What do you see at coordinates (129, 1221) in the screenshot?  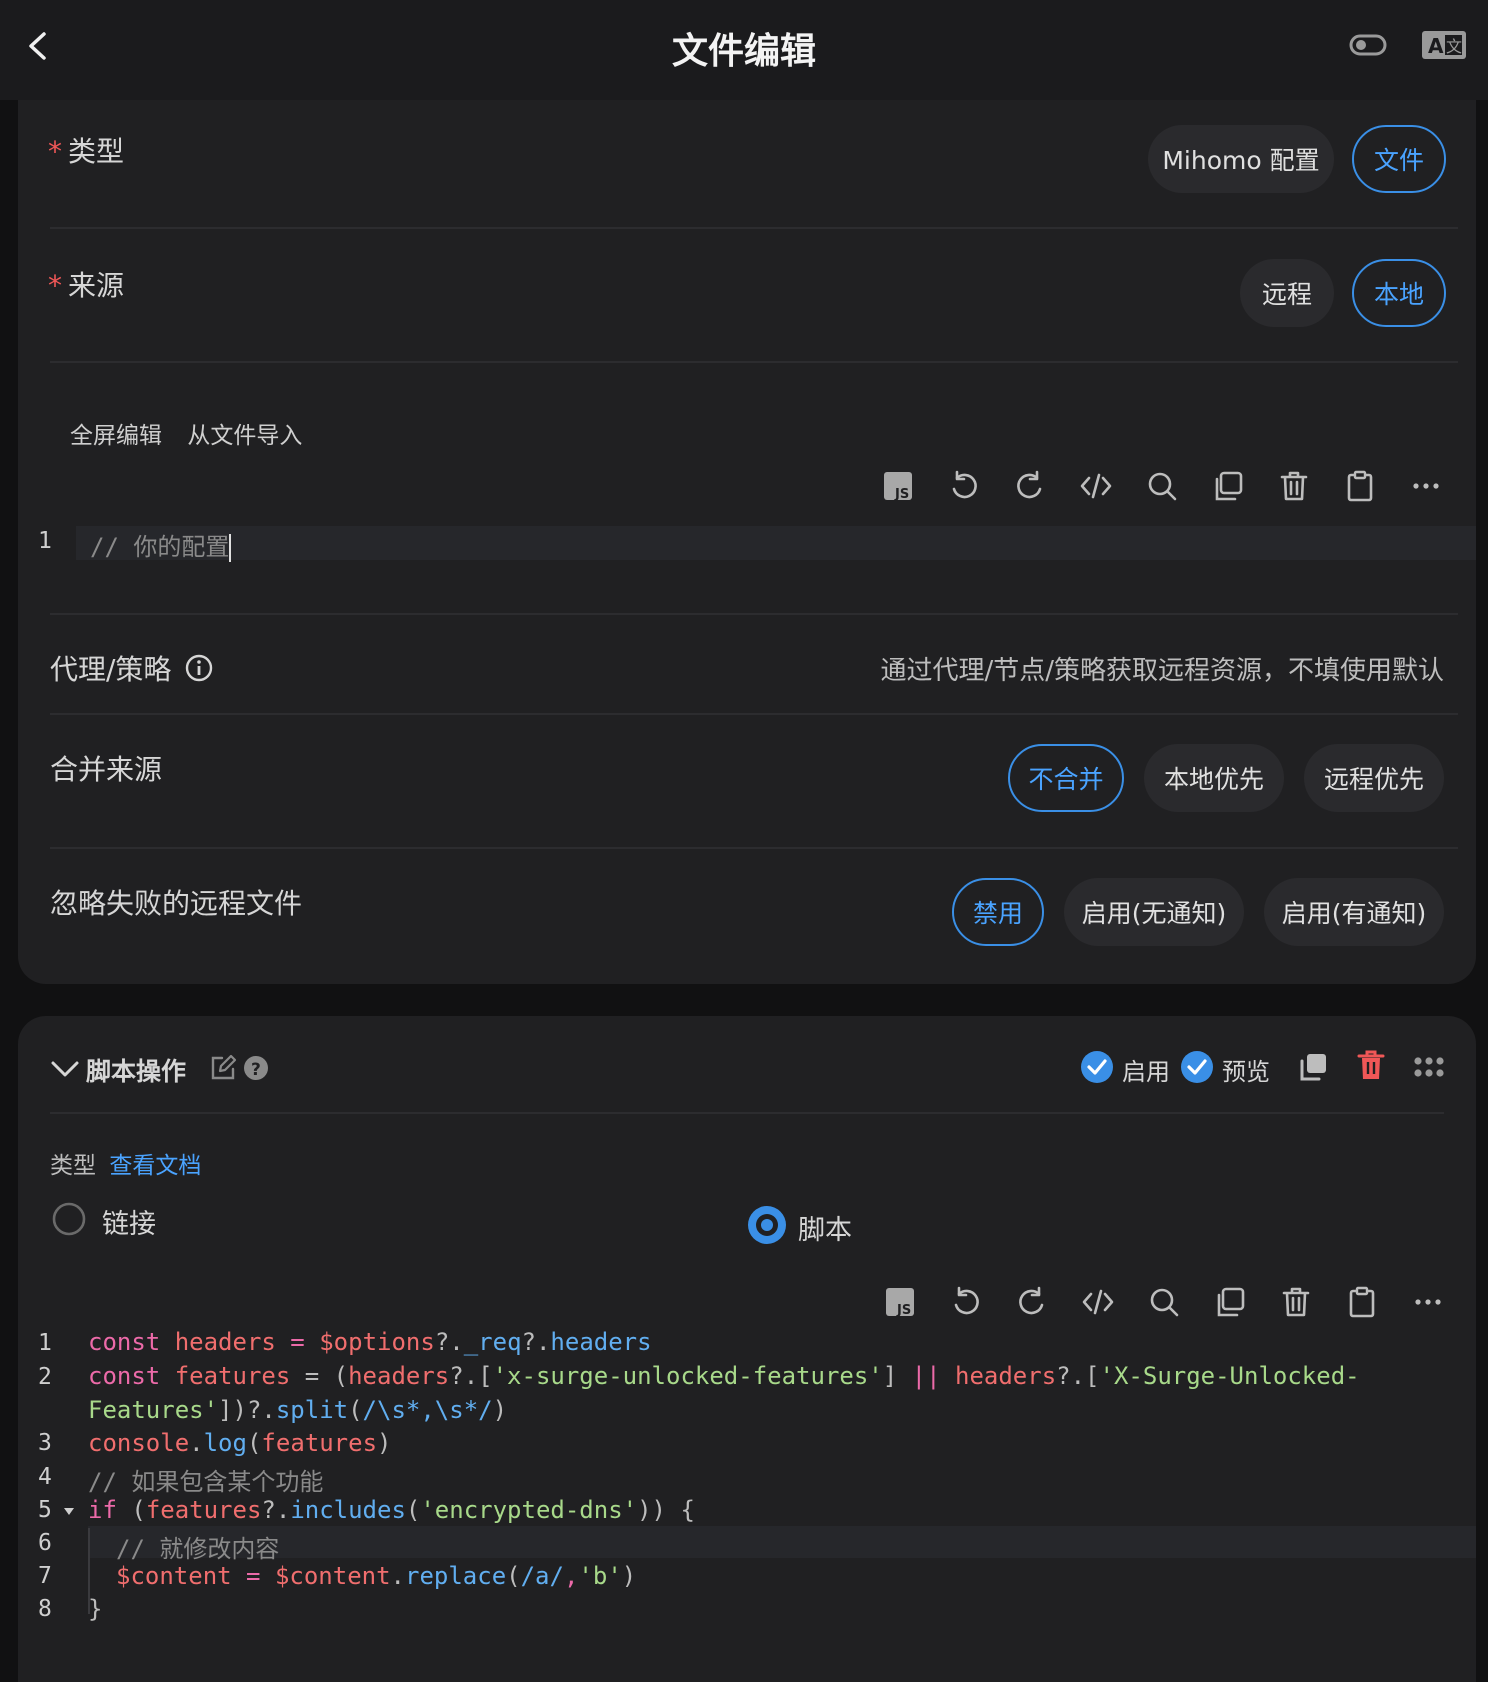 I see `radio-link-label: 链接` at bounding box center [129, 1221].